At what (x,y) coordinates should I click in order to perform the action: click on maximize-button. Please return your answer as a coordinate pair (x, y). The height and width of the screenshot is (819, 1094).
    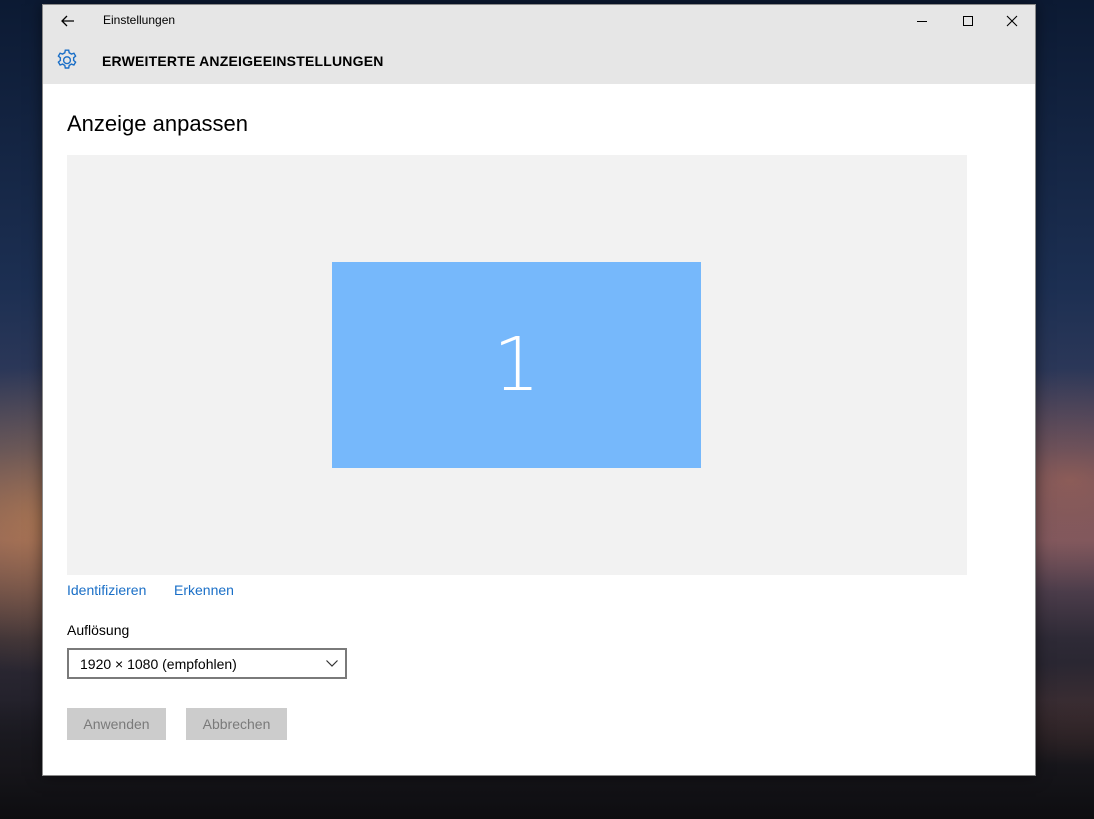
    Looking at the image, I should click on (968, 20).